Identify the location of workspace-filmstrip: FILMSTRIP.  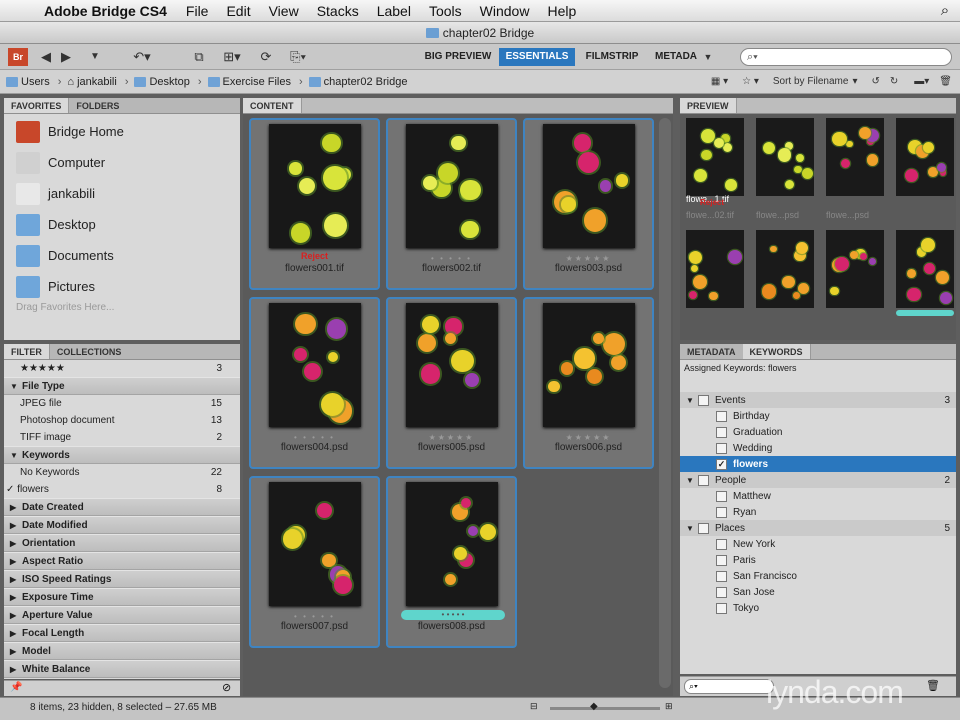
(612, 57).